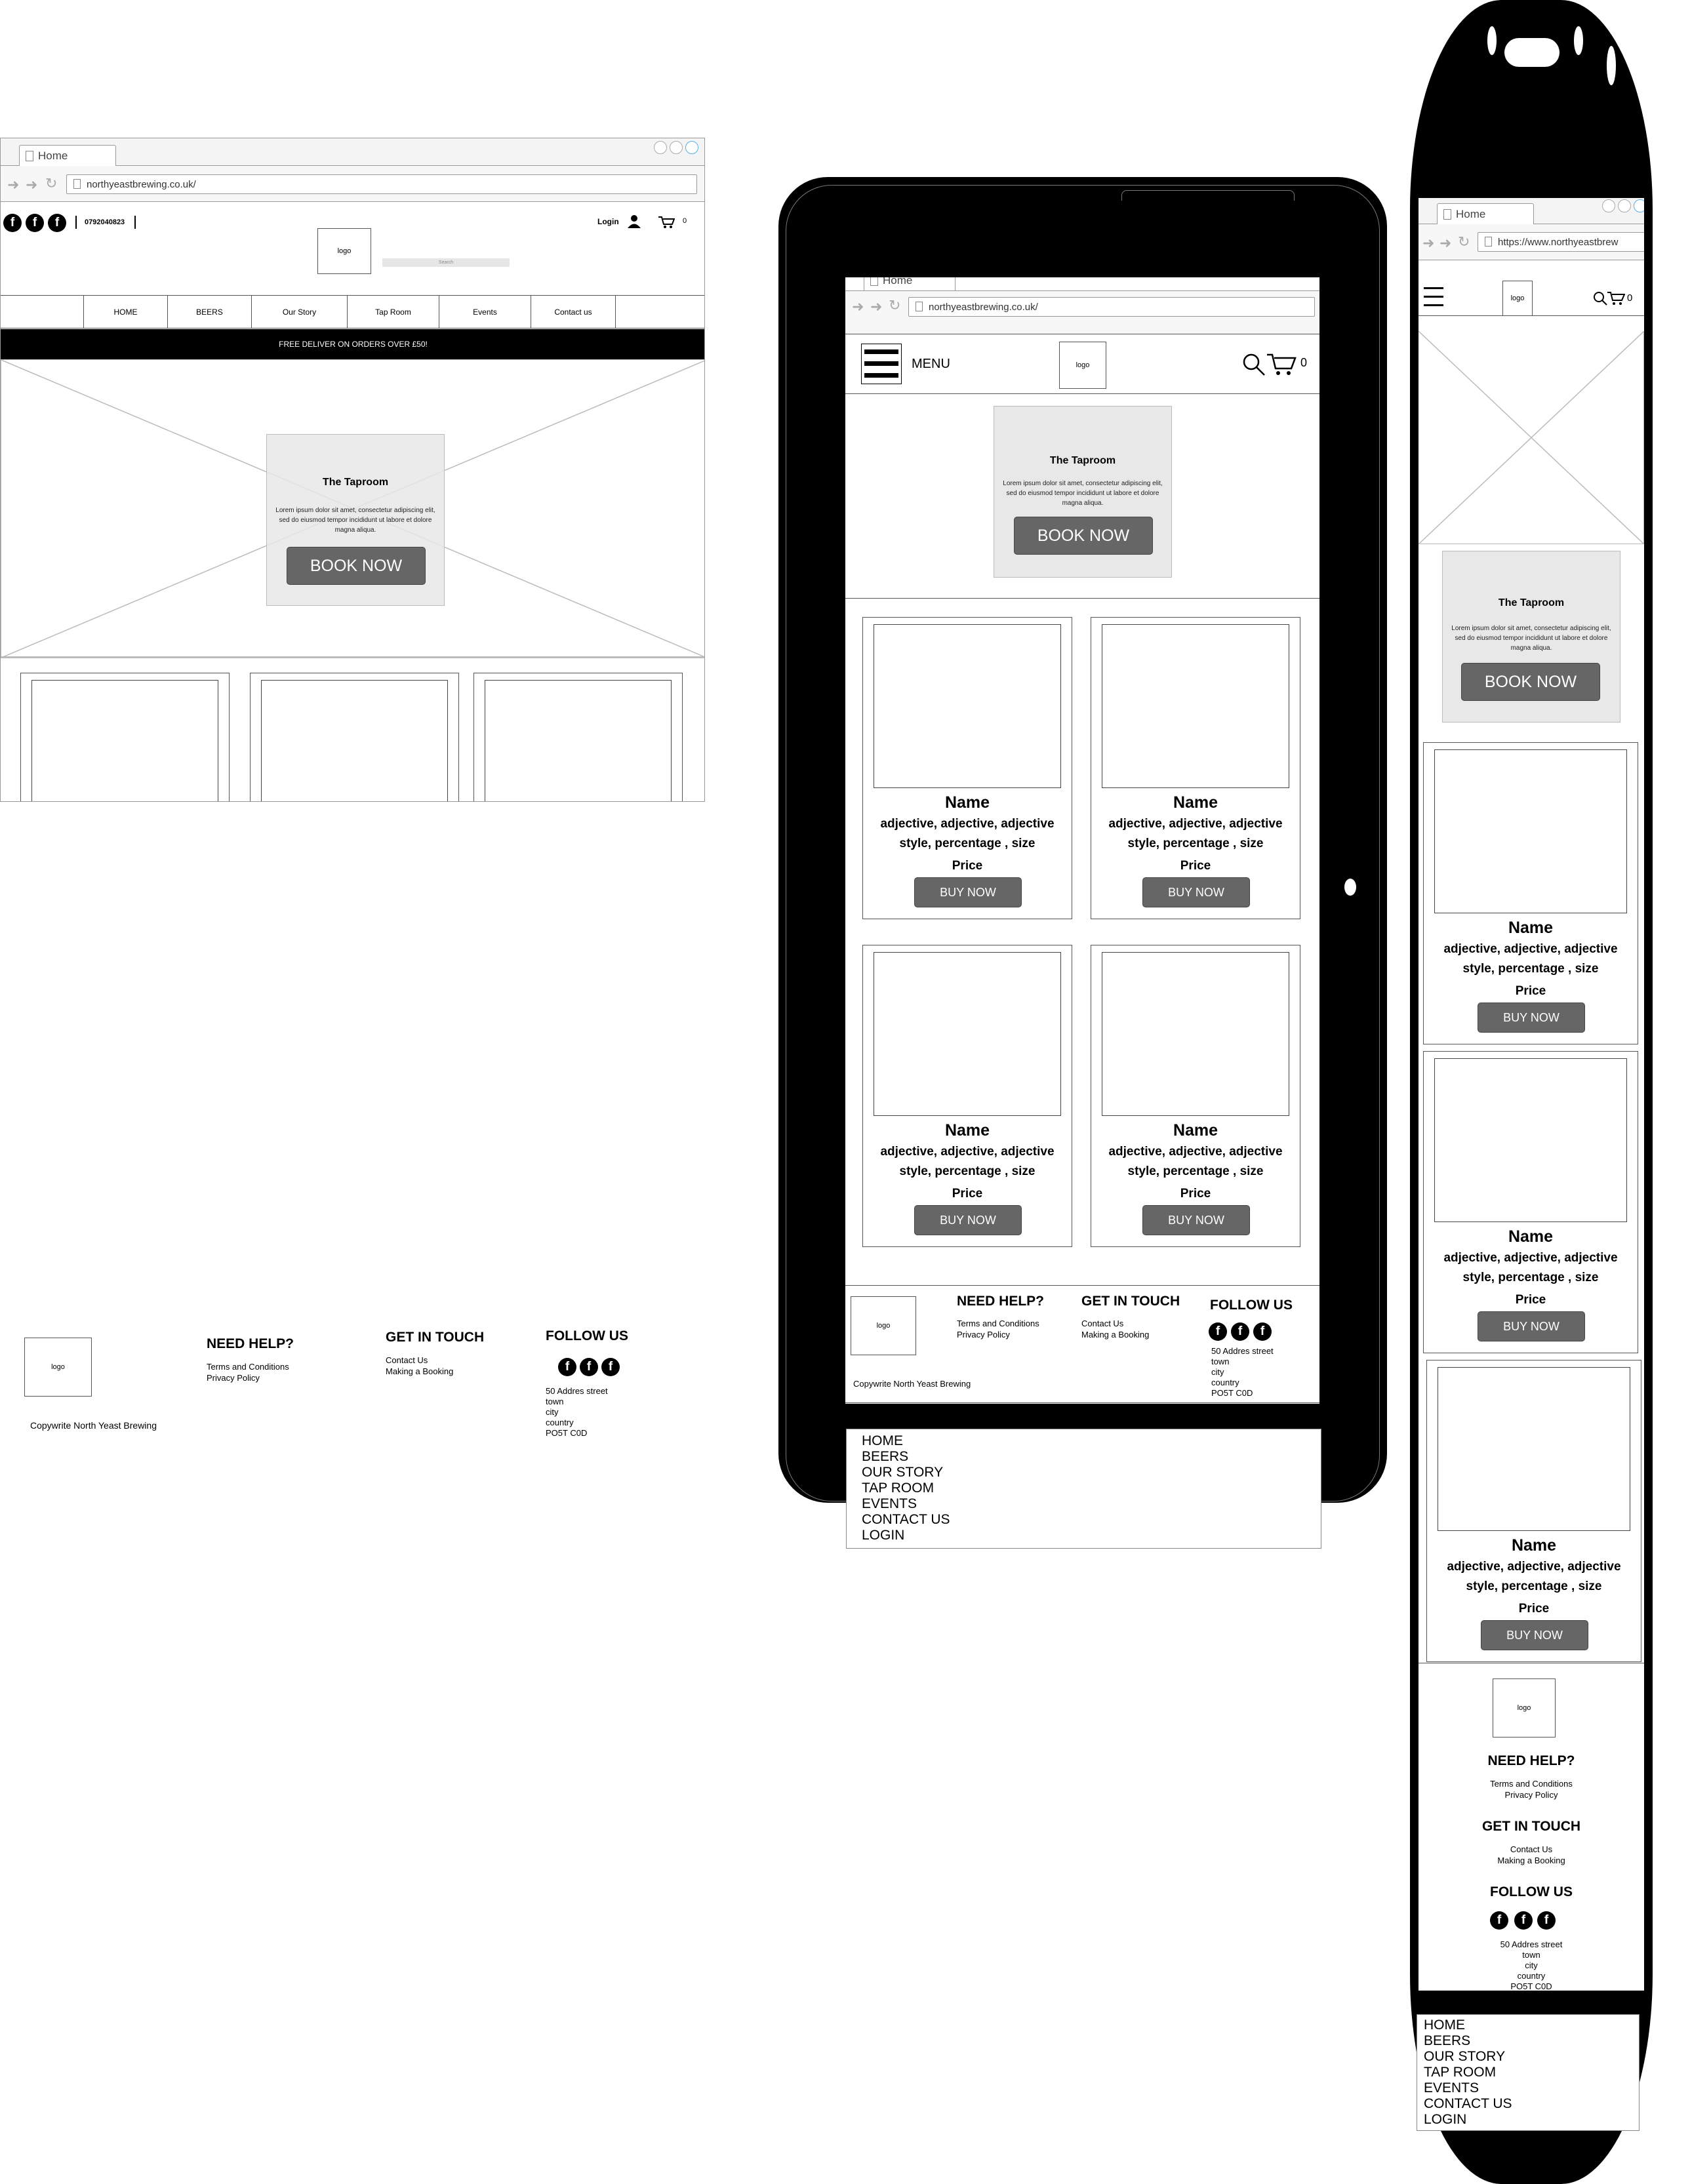 The height and width of the screenshot is (2184, 1690). What do you see at coordinates (1082, 365) in the screenshot?
I see `tablet-logo: logo` at bounding box center [1082, 365].